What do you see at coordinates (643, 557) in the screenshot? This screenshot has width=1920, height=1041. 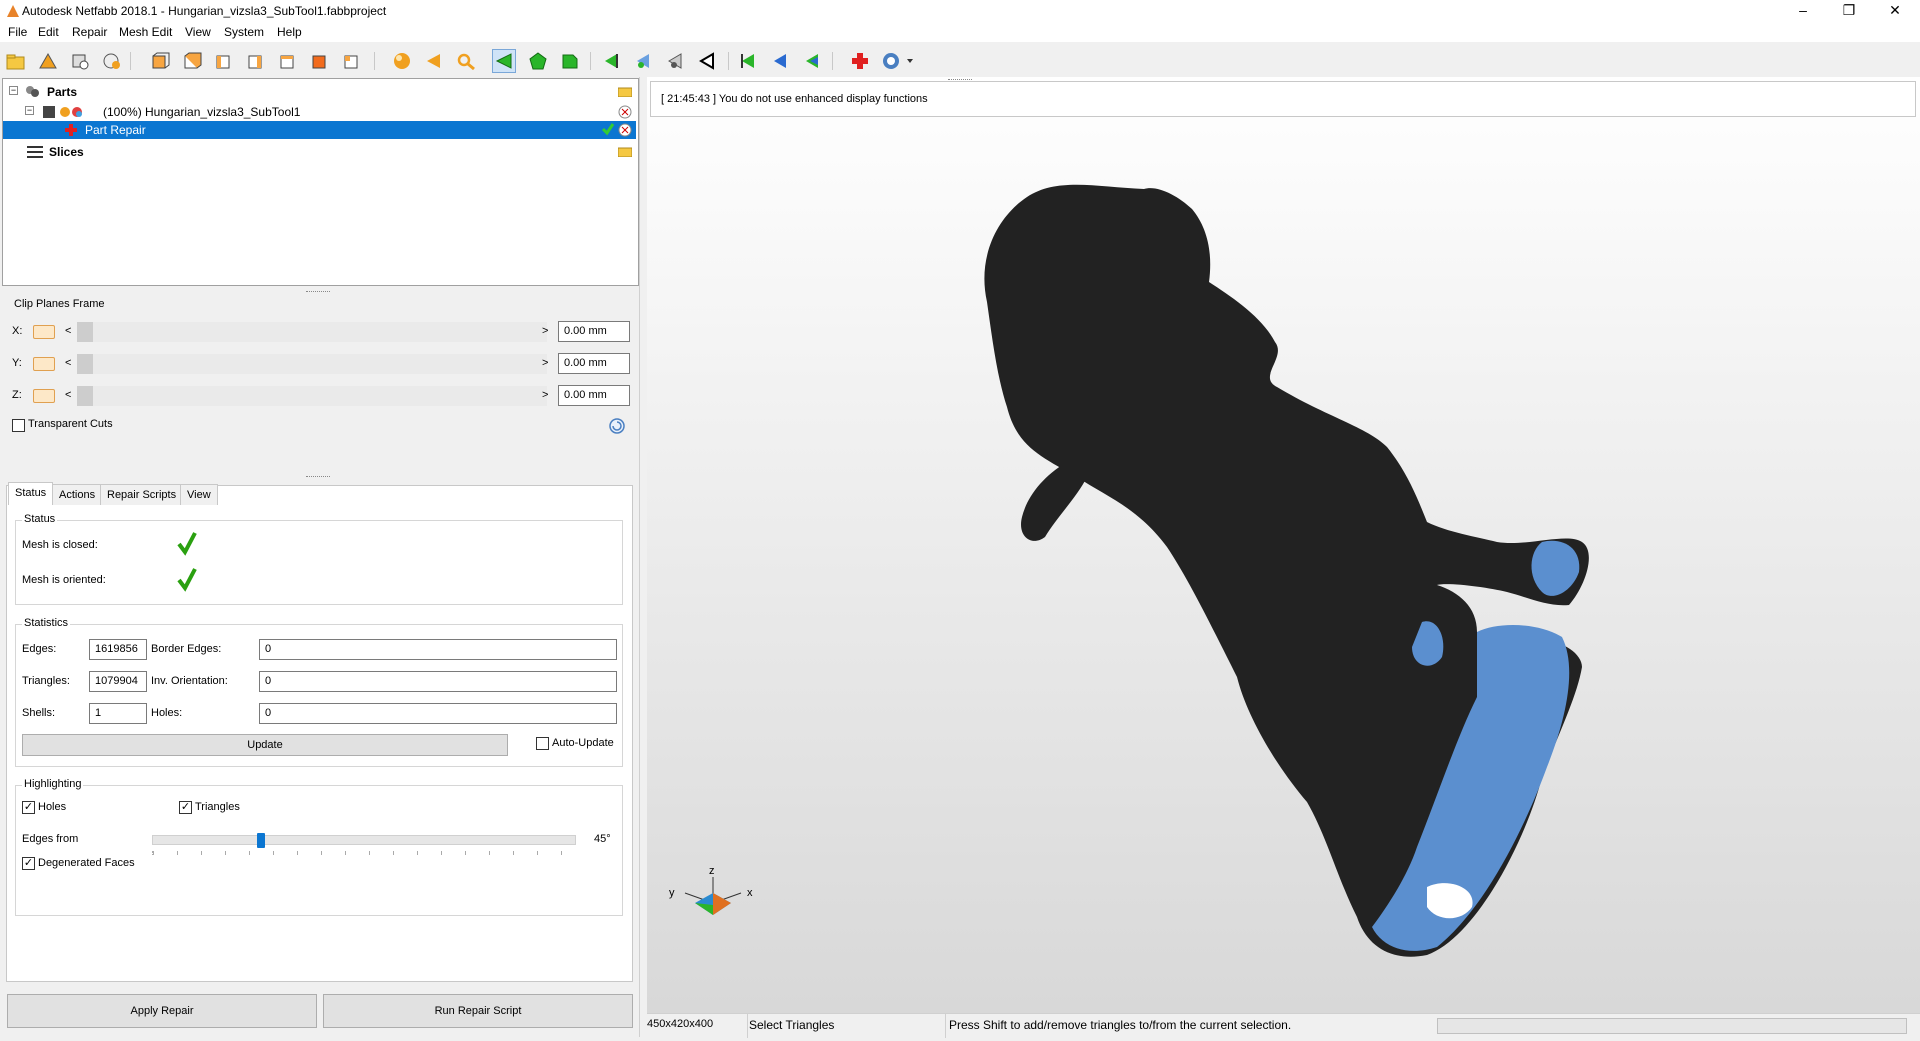 I see `vertical-splitter` at bounding box center [643, 557].